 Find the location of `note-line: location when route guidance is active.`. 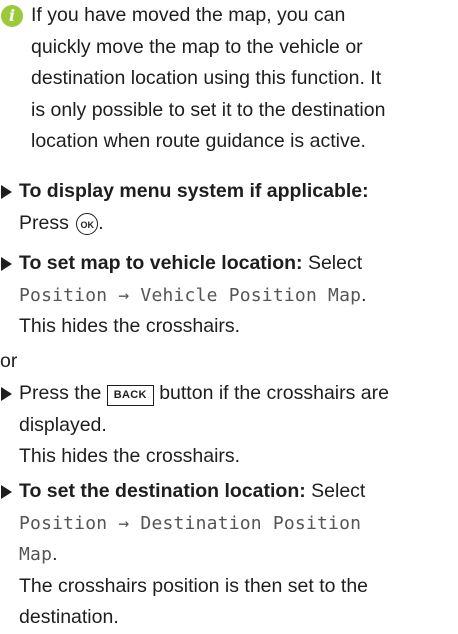

note-line: location when route guidance is active. is located at coordinates (198, 141).